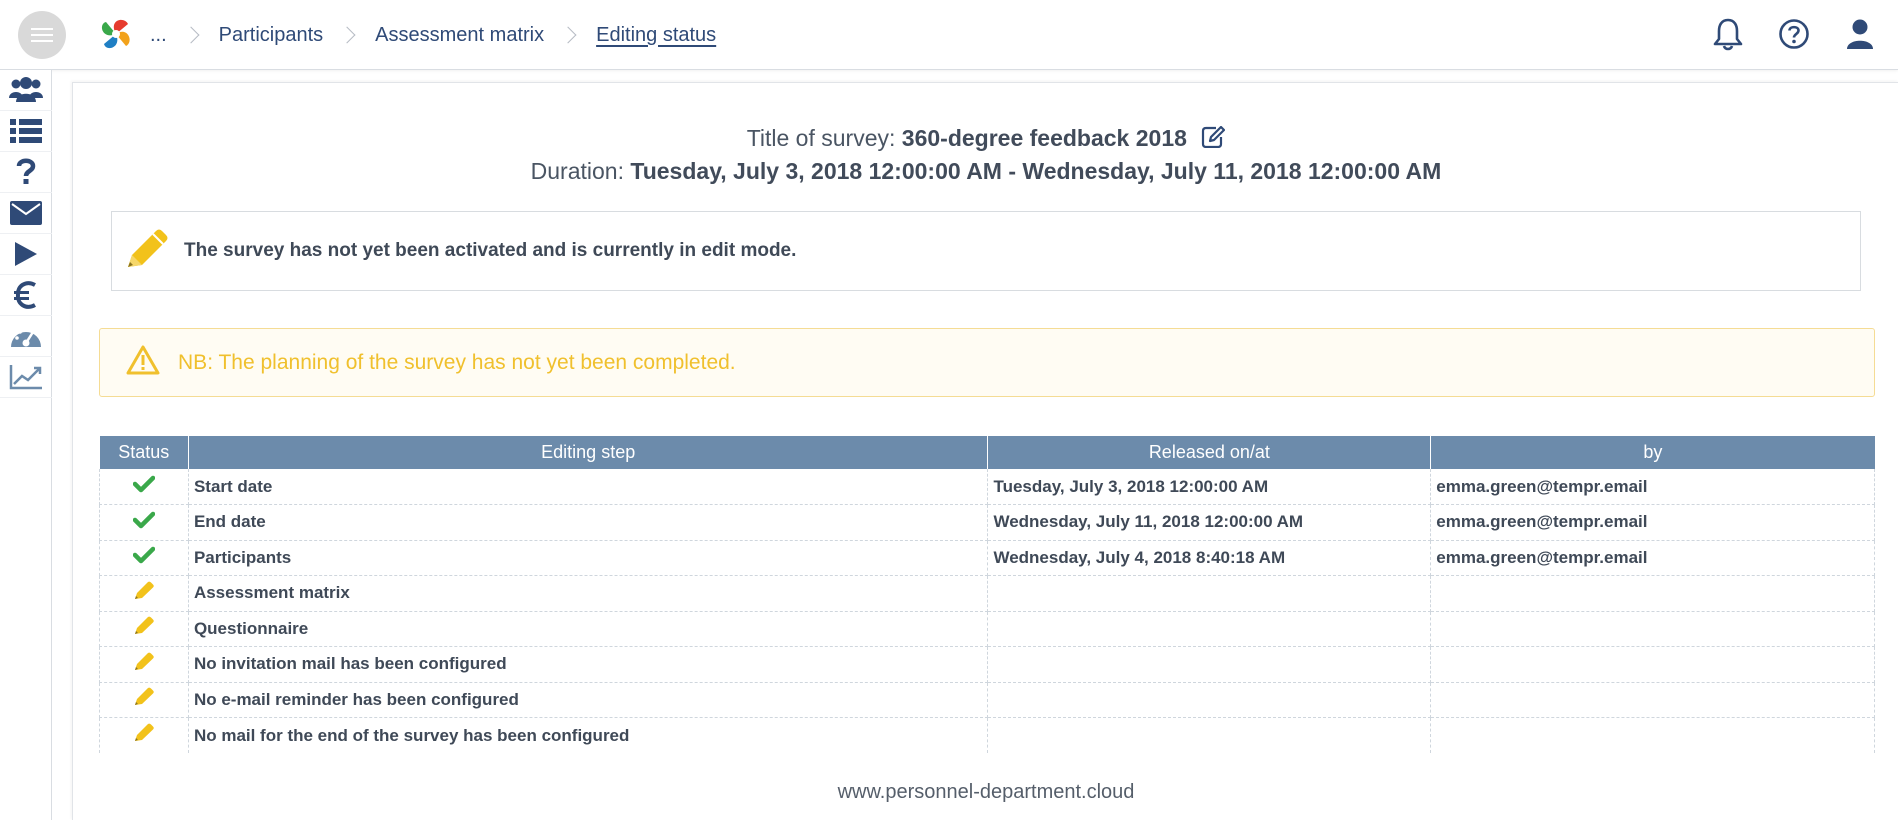 This screenshot has height=820, width=1898. What do you see at coordinates (1728, 34) in the screenshot?
I see `bell-icon` at bounding box center [1728, 34].